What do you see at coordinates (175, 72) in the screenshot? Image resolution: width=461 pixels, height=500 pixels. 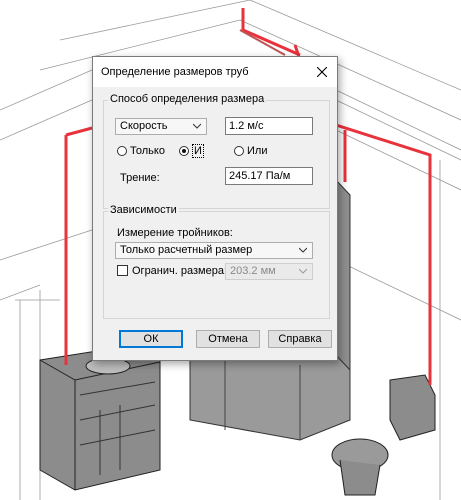 I see `dialog-title: Определение размеров труб` at bounding box center [175, 72].